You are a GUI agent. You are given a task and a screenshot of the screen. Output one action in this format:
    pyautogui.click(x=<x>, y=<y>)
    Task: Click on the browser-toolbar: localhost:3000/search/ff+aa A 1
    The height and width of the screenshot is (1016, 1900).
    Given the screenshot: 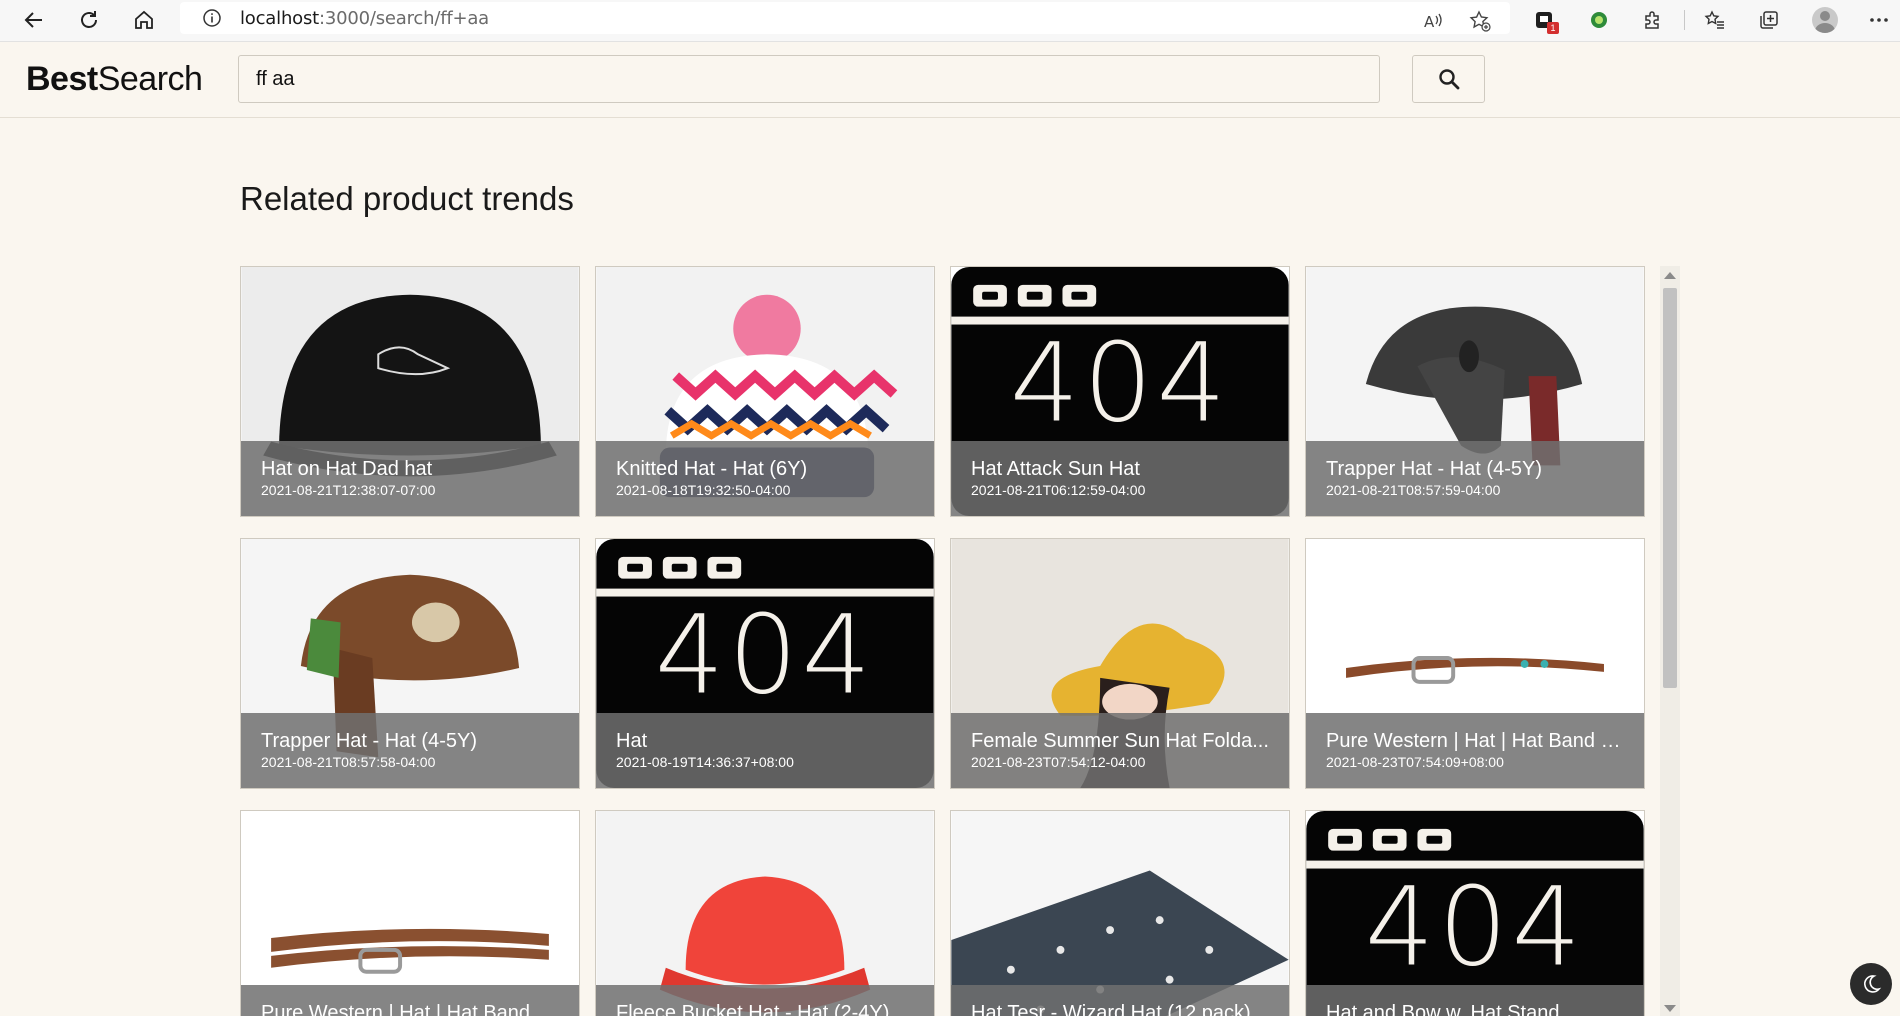 What is the action you would take?
    pyautogui.click(x=950, y=21)
    